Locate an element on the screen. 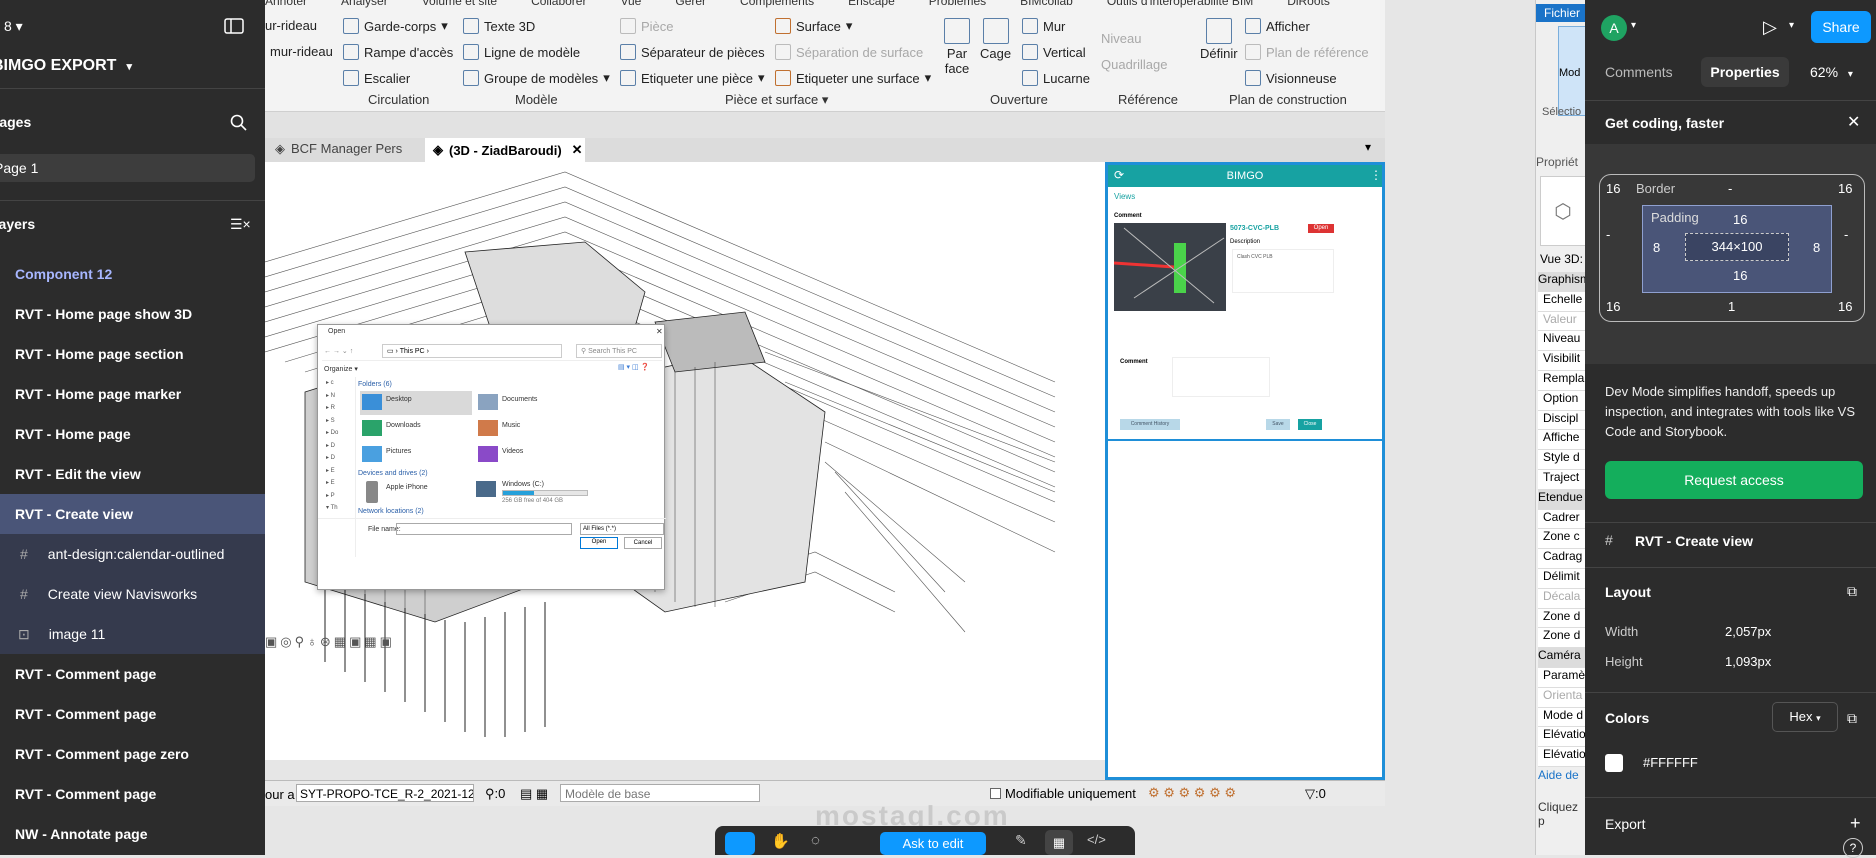 Image resolution: width=1876 pixels, height=858 pixels. tab-properties: Properties is located at coordinates (1745, 72).